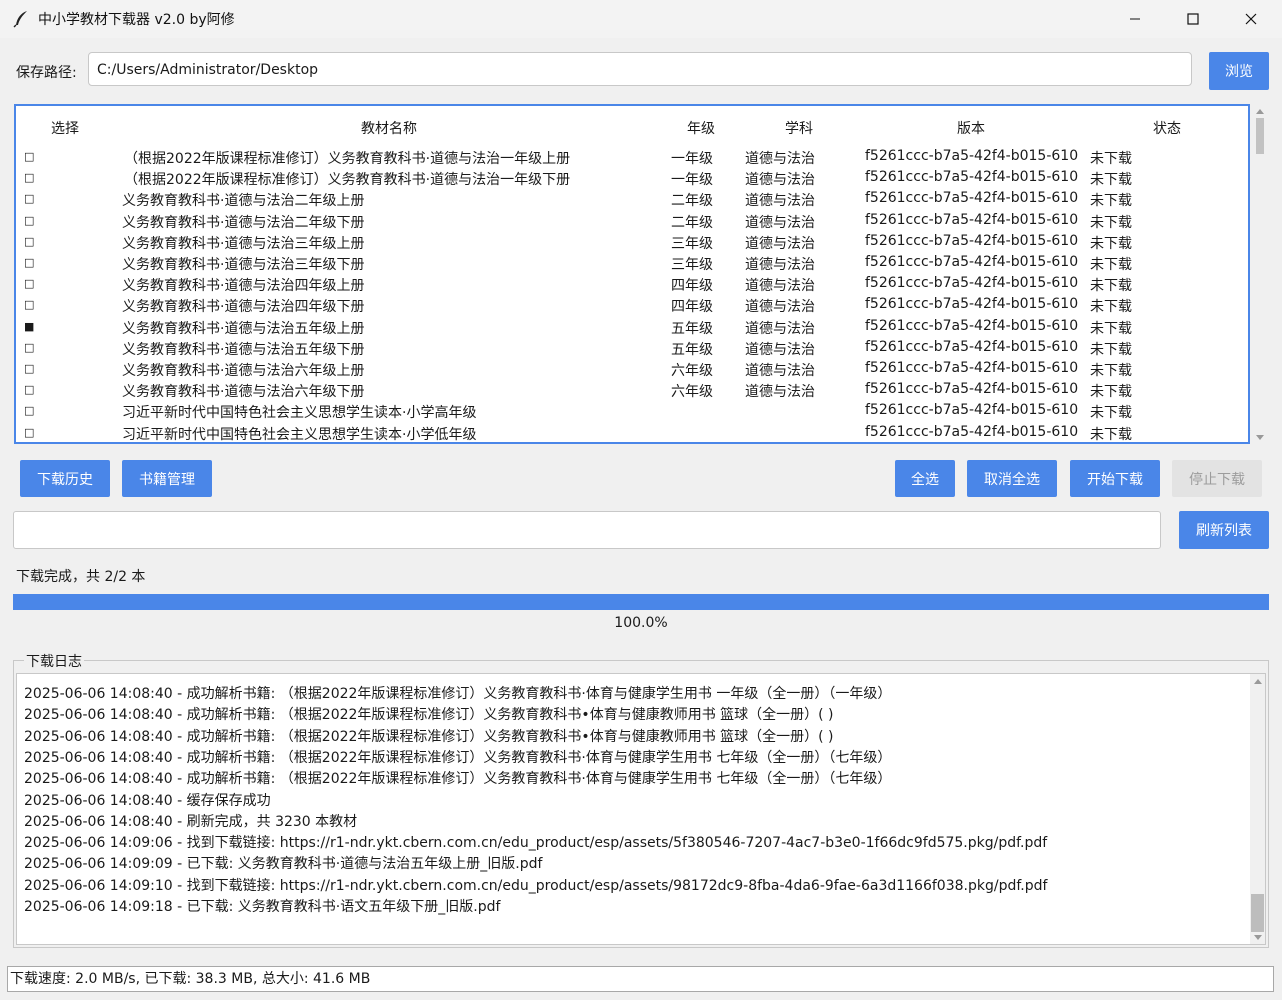 This screenshot has height=1000, width=1282. I want to click on save-path-label: 保存路径:, so click(46, 73).